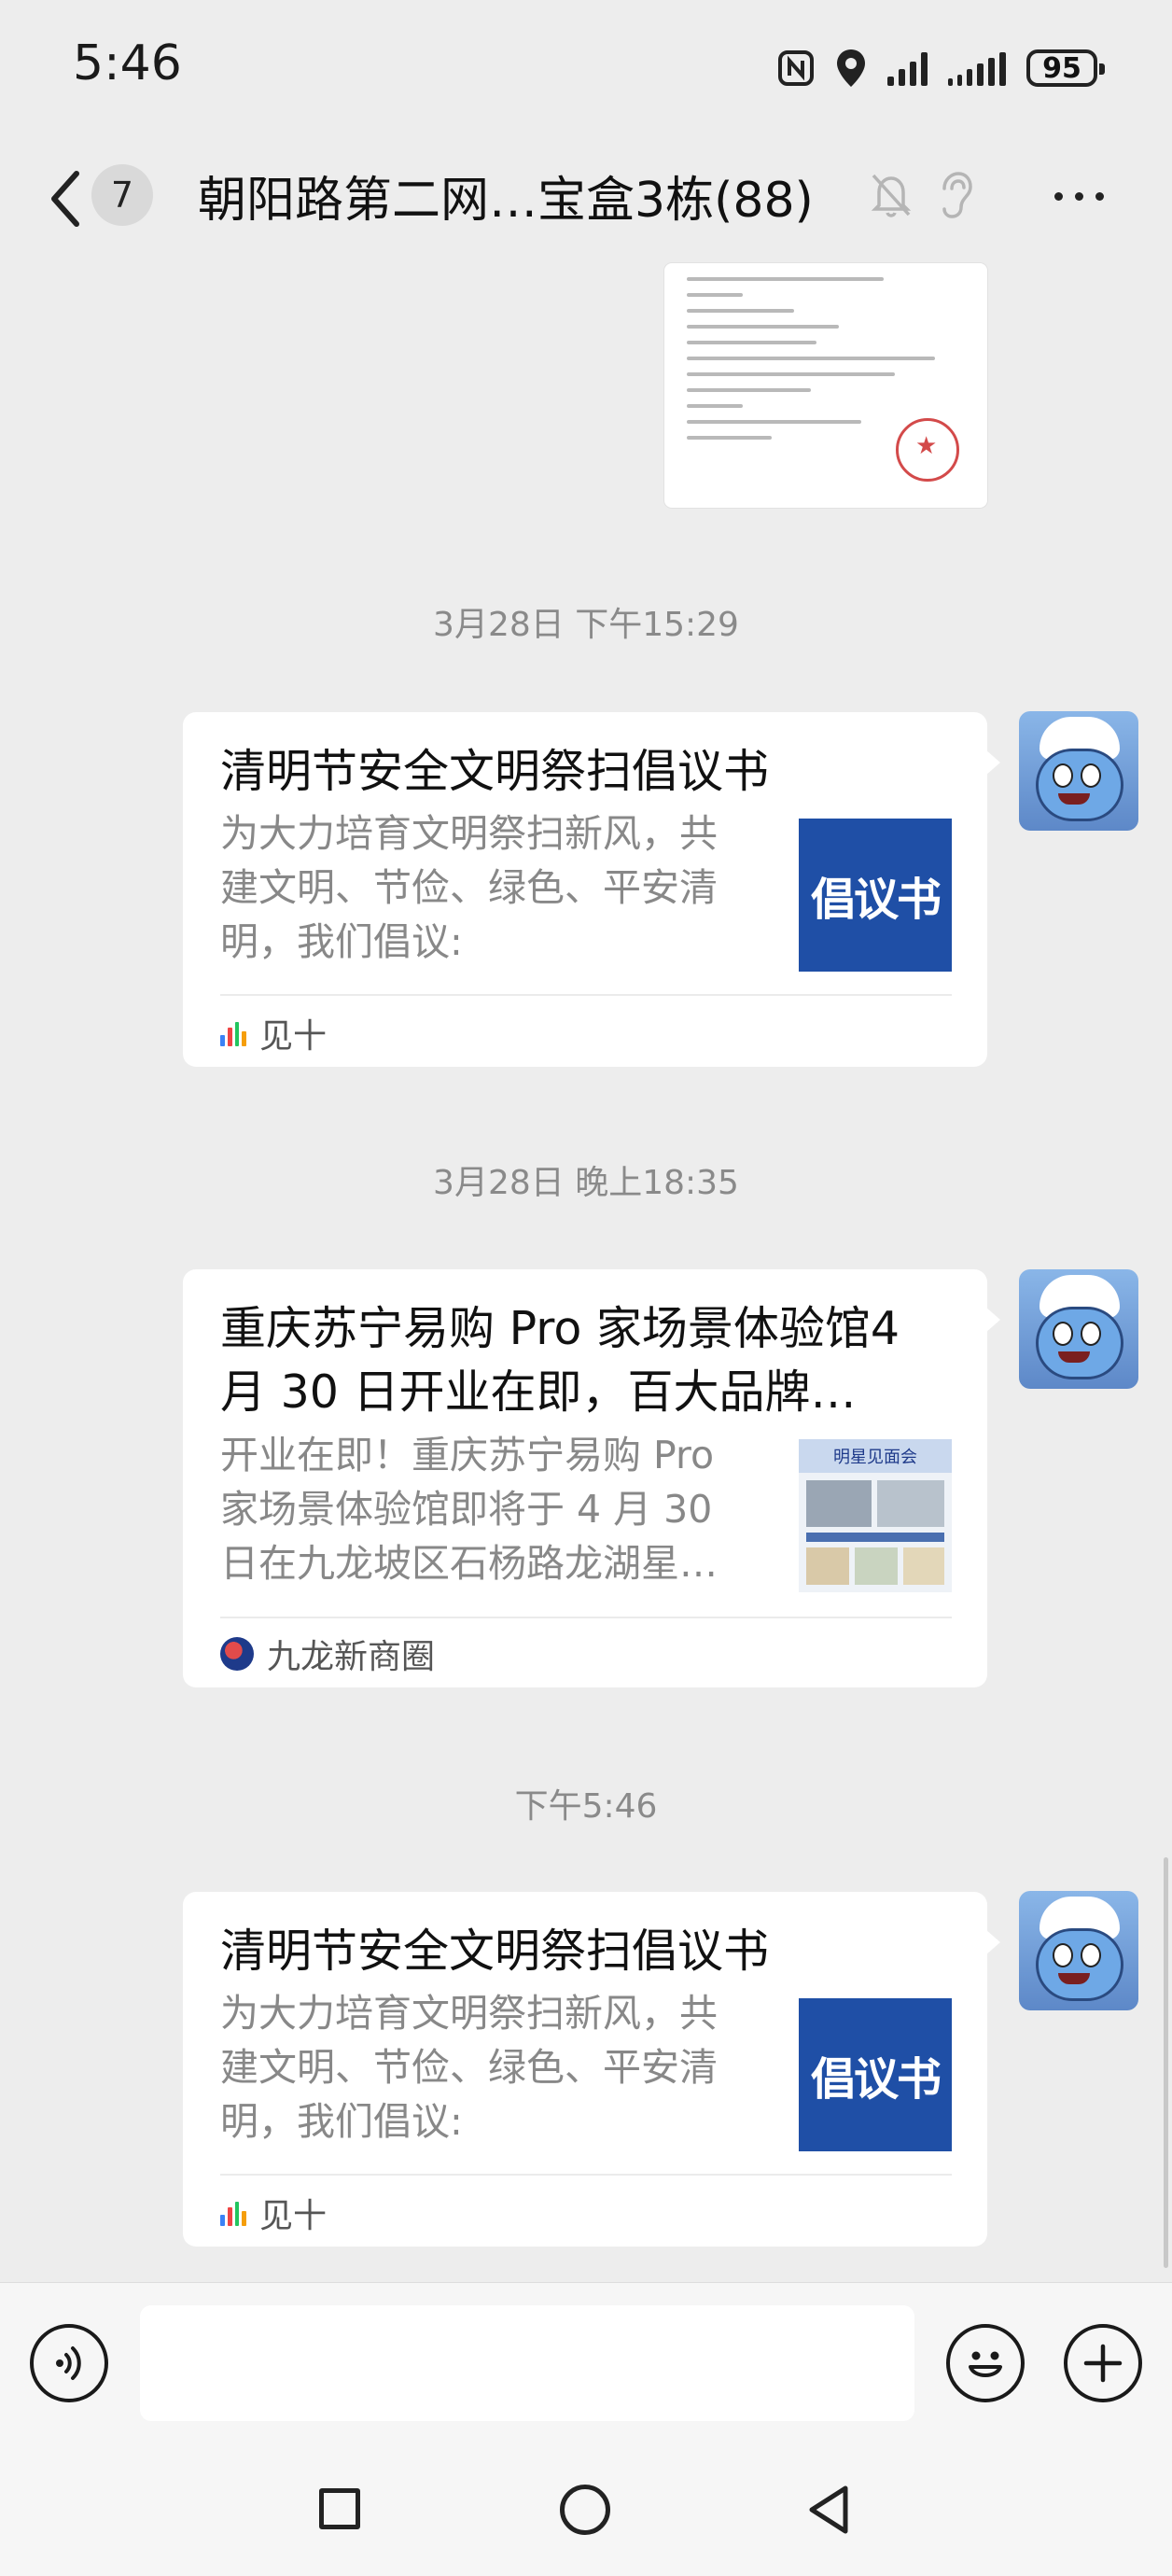 The image size is (1172, 2576). I want to click on status-icons: 95, so click(941, 68).